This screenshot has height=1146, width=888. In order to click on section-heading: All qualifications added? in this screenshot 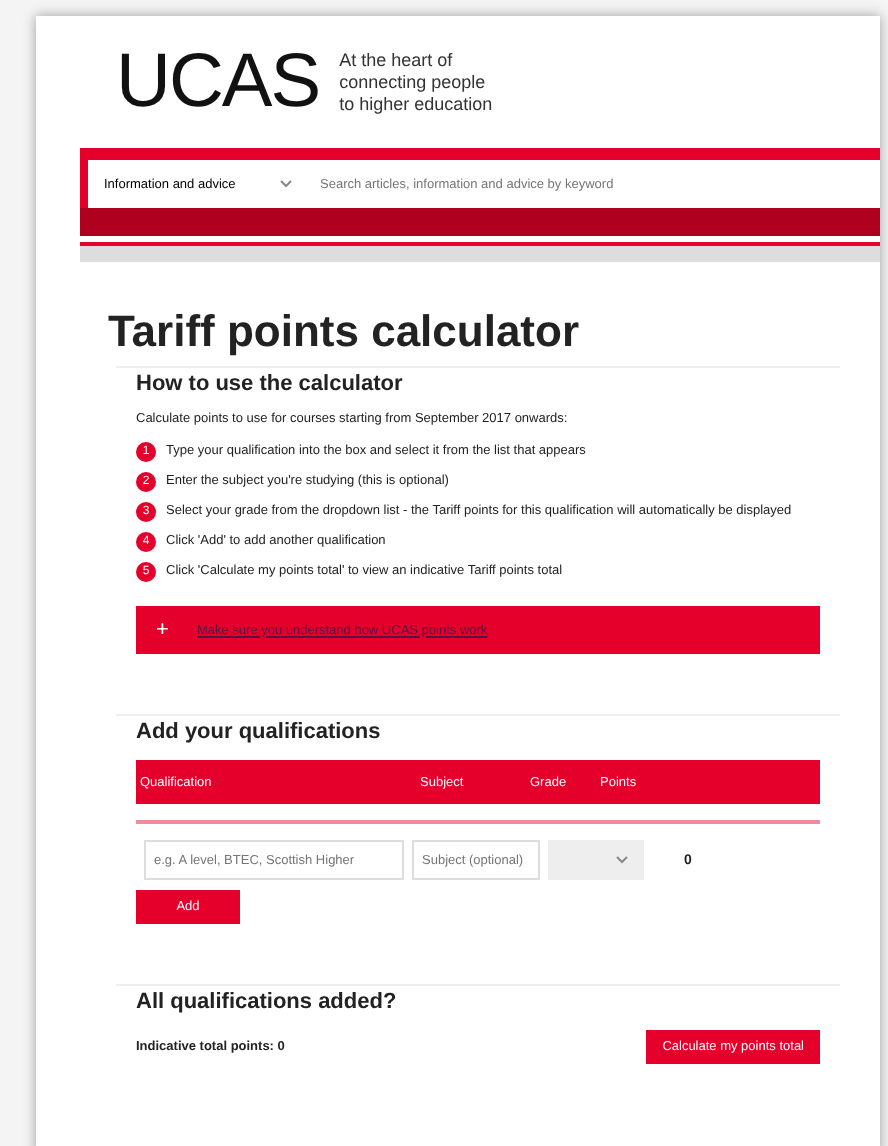, I will do `click(267, 1002)`.